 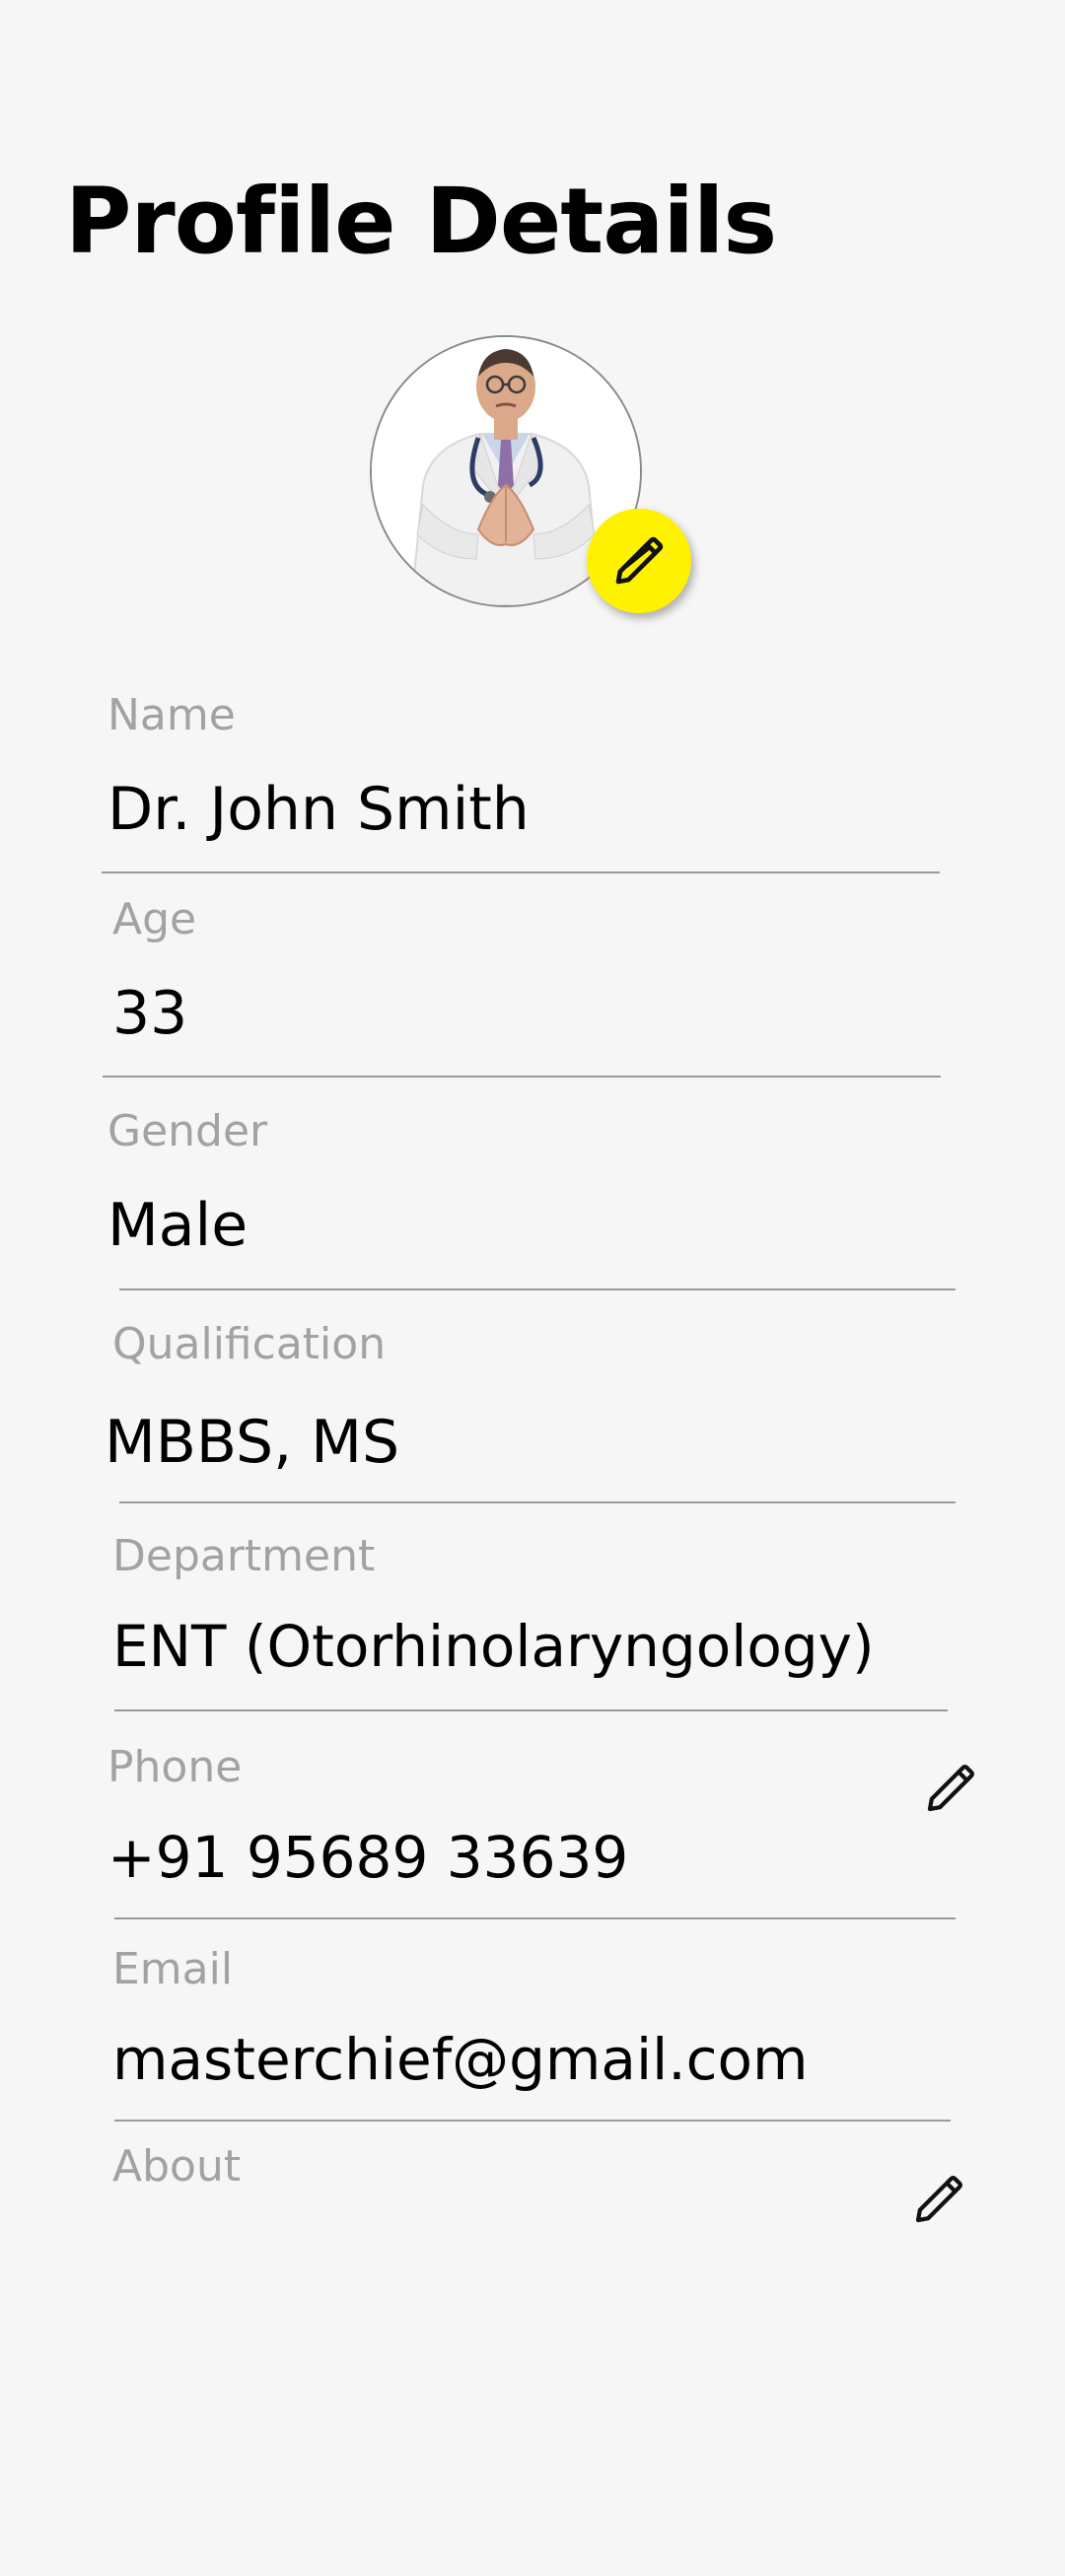 I want to click on department-value: ENT (Otorhinolaryngology), so click(x=494, y=1646).